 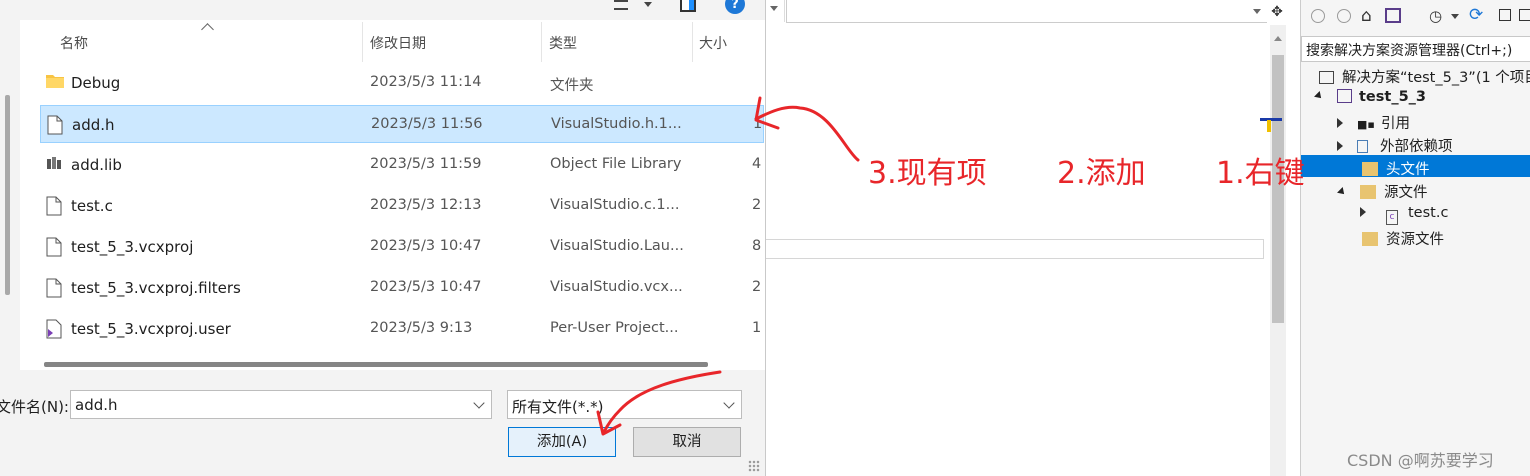 What do you see at coordinates (662, 402) in the screenshot?
I see `arrow-to-add-button` at bounding box center [662, 402].